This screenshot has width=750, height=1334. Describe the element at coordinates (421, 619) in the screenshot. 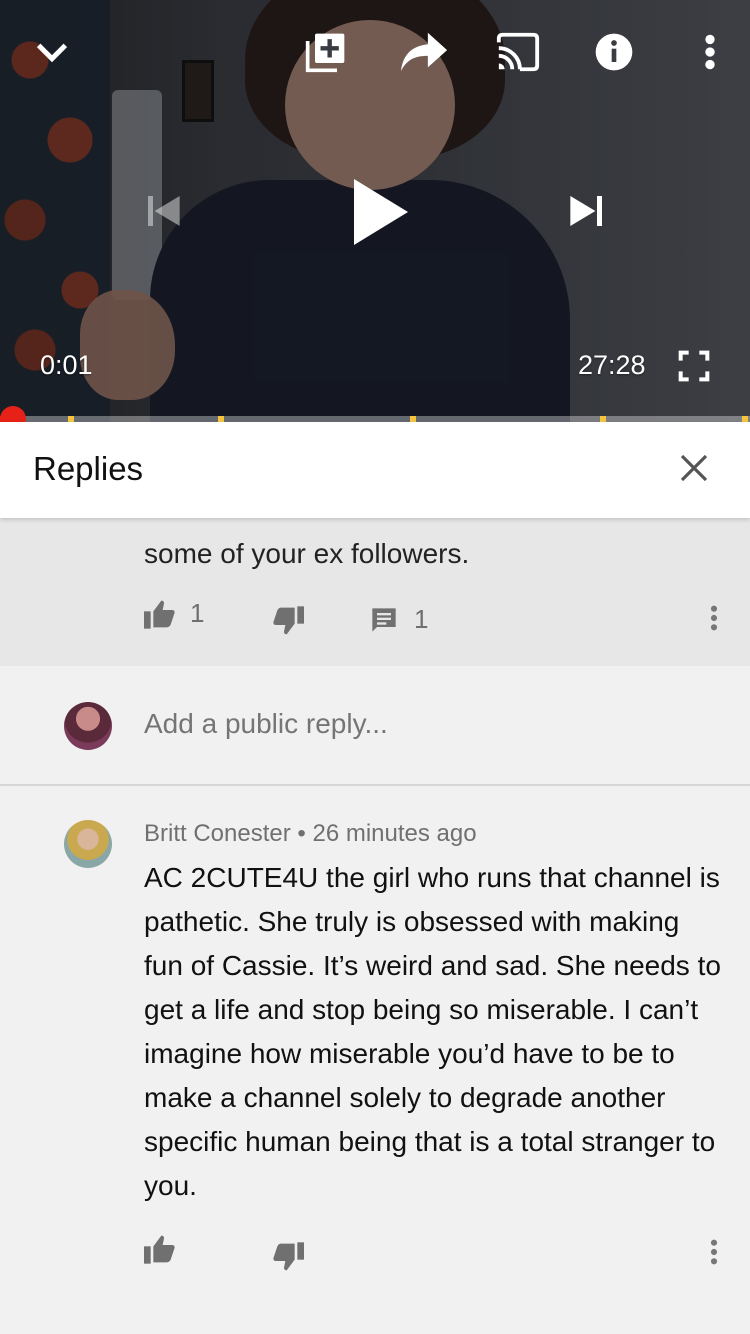

I see `reply-count: 1` at that location.